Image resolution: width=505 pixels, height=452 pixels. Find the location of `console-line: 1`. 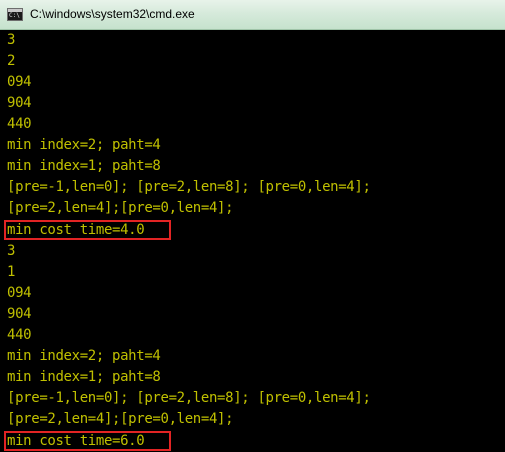

console-line: 1 is located at coordinates (11, 272).